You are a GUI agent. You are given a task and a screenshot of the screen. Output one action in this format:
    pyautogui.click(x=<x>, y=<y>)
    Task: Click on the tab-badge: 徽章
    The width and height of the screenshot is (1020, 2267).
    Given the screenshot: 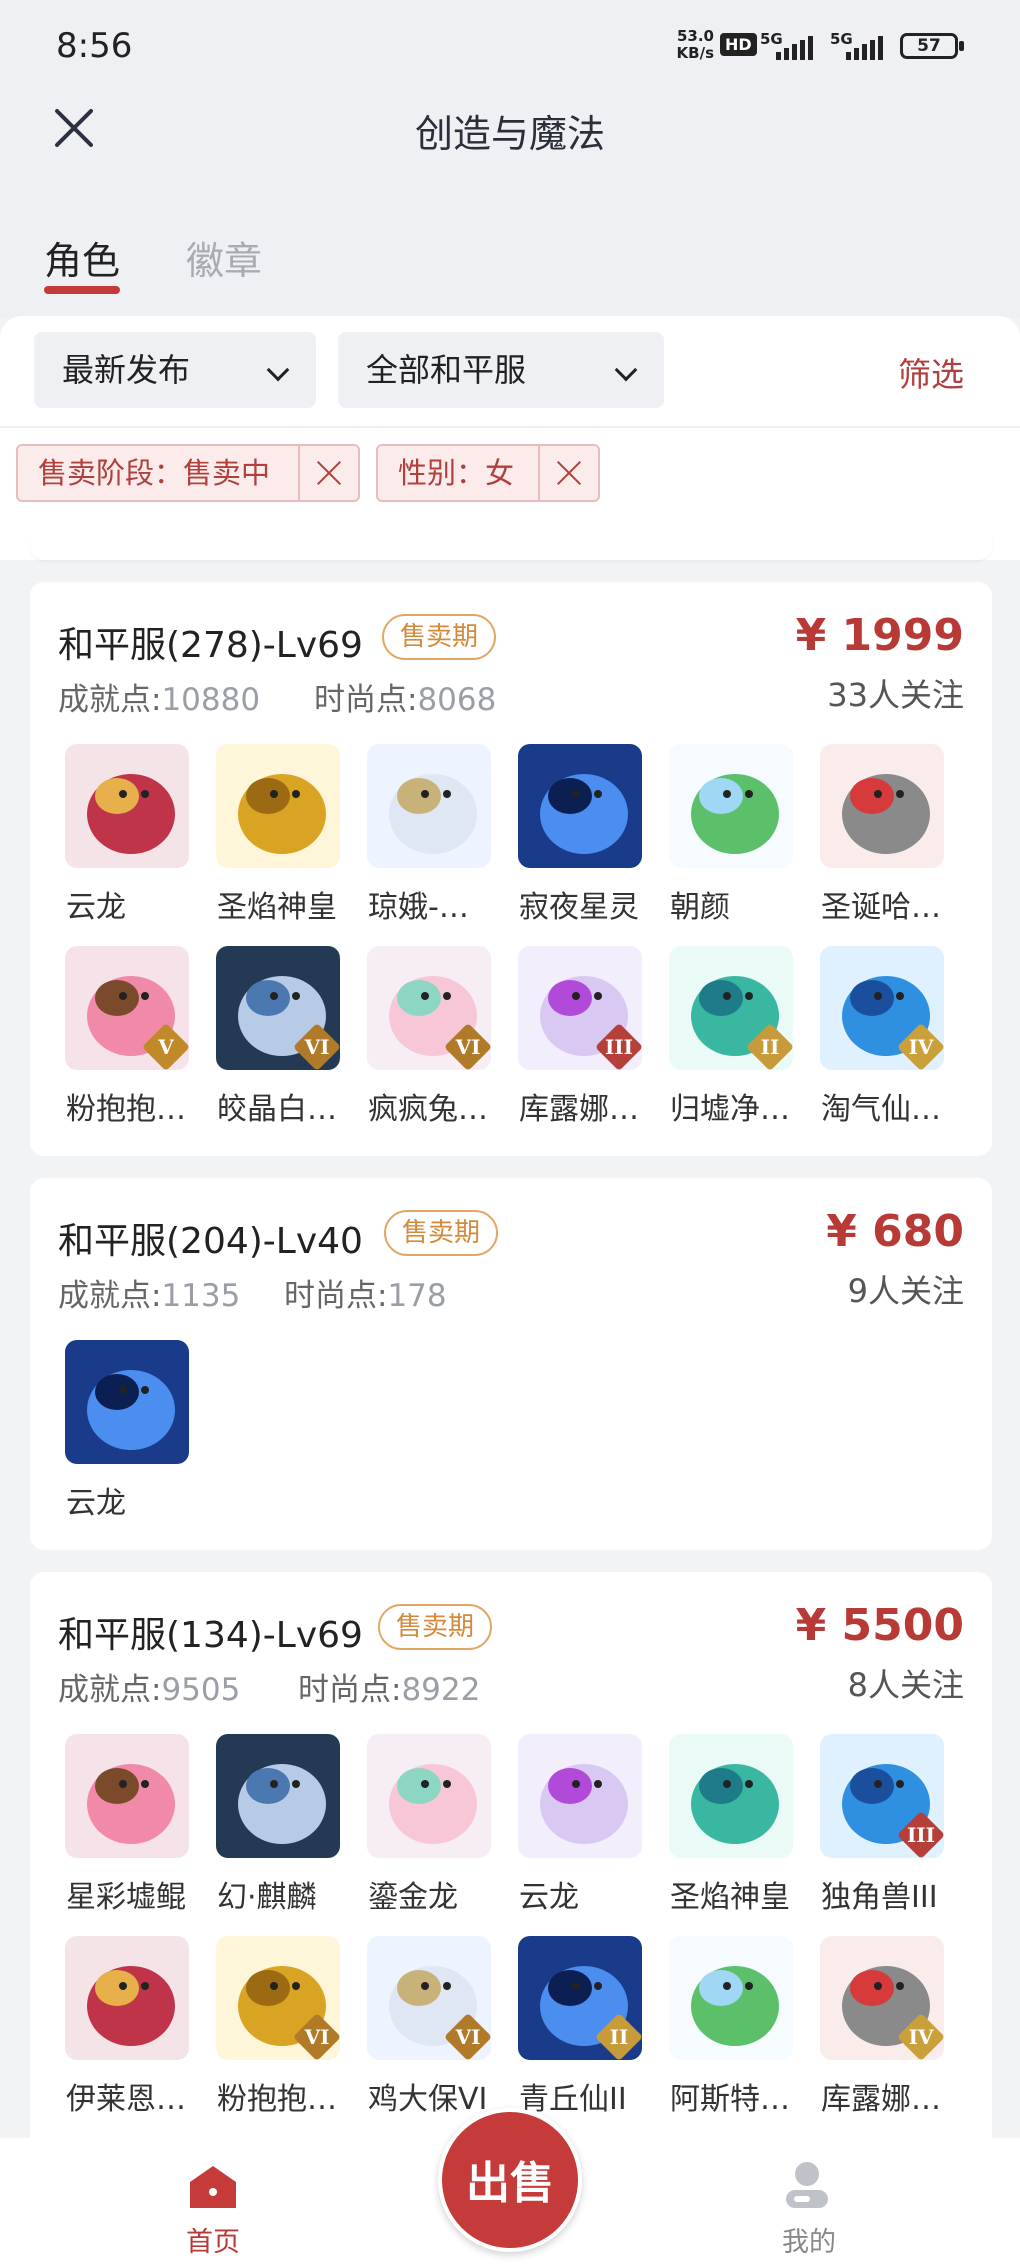 What is the action you would take?
    pyautogui.click(x=224, y=257)
    